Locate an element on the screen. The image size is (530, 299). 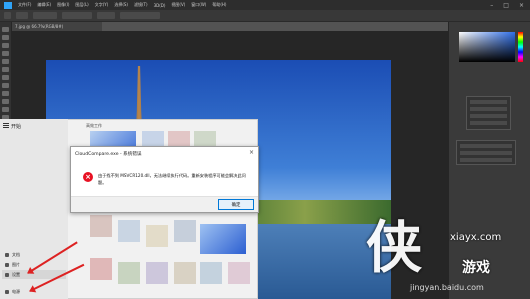
start-menu-title: 开始 is located at coordinates (16, 127).